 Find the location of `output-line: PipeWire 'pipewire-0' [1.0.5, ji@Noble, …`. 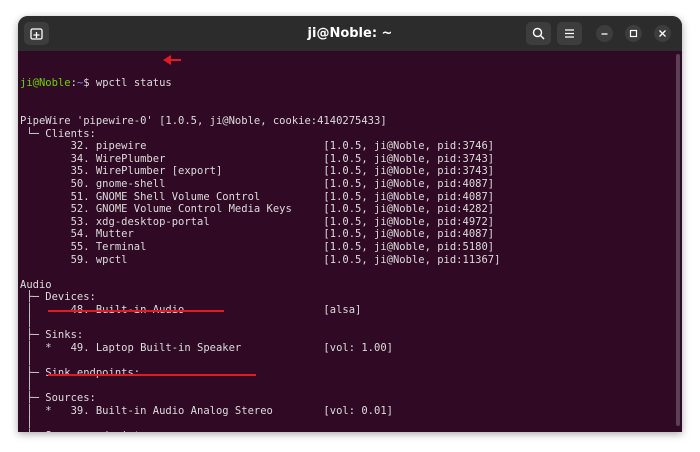

output-line: PipeWire 'pipewire-0' [1.0.5, ji@Noble, … is located at coordinates (203, 120).